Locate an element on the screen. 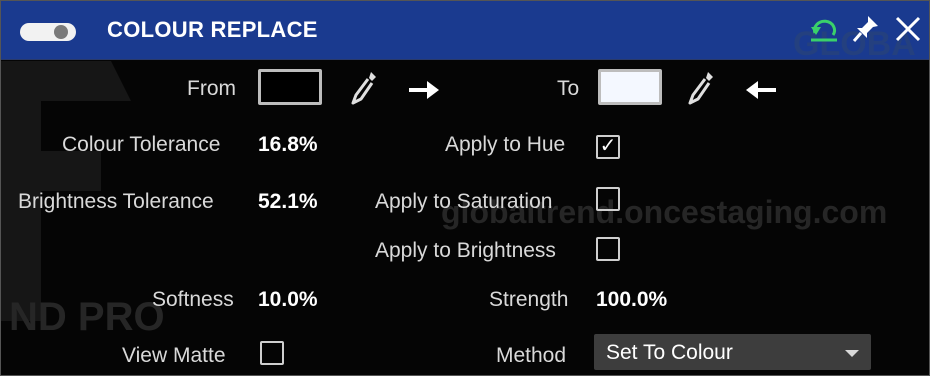 Image resolution: width=930 pixels, height=376 pixels. apply-saturation-label: Apply to Saturation is located at coordinates (464, 201).